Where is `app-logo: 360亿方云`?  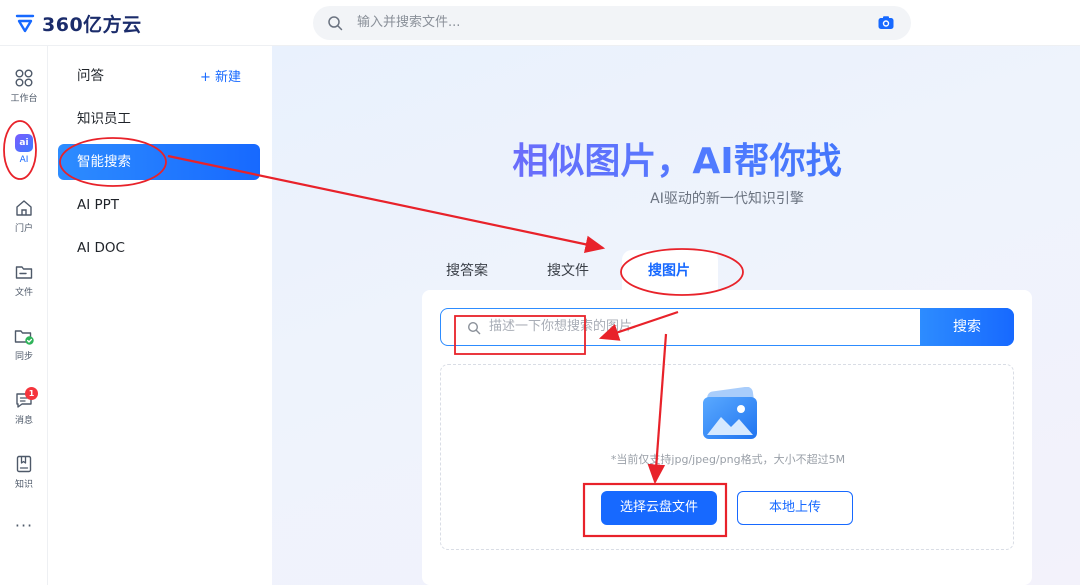 app-logo: 360亿方云 is located at coordinates (78, 23).